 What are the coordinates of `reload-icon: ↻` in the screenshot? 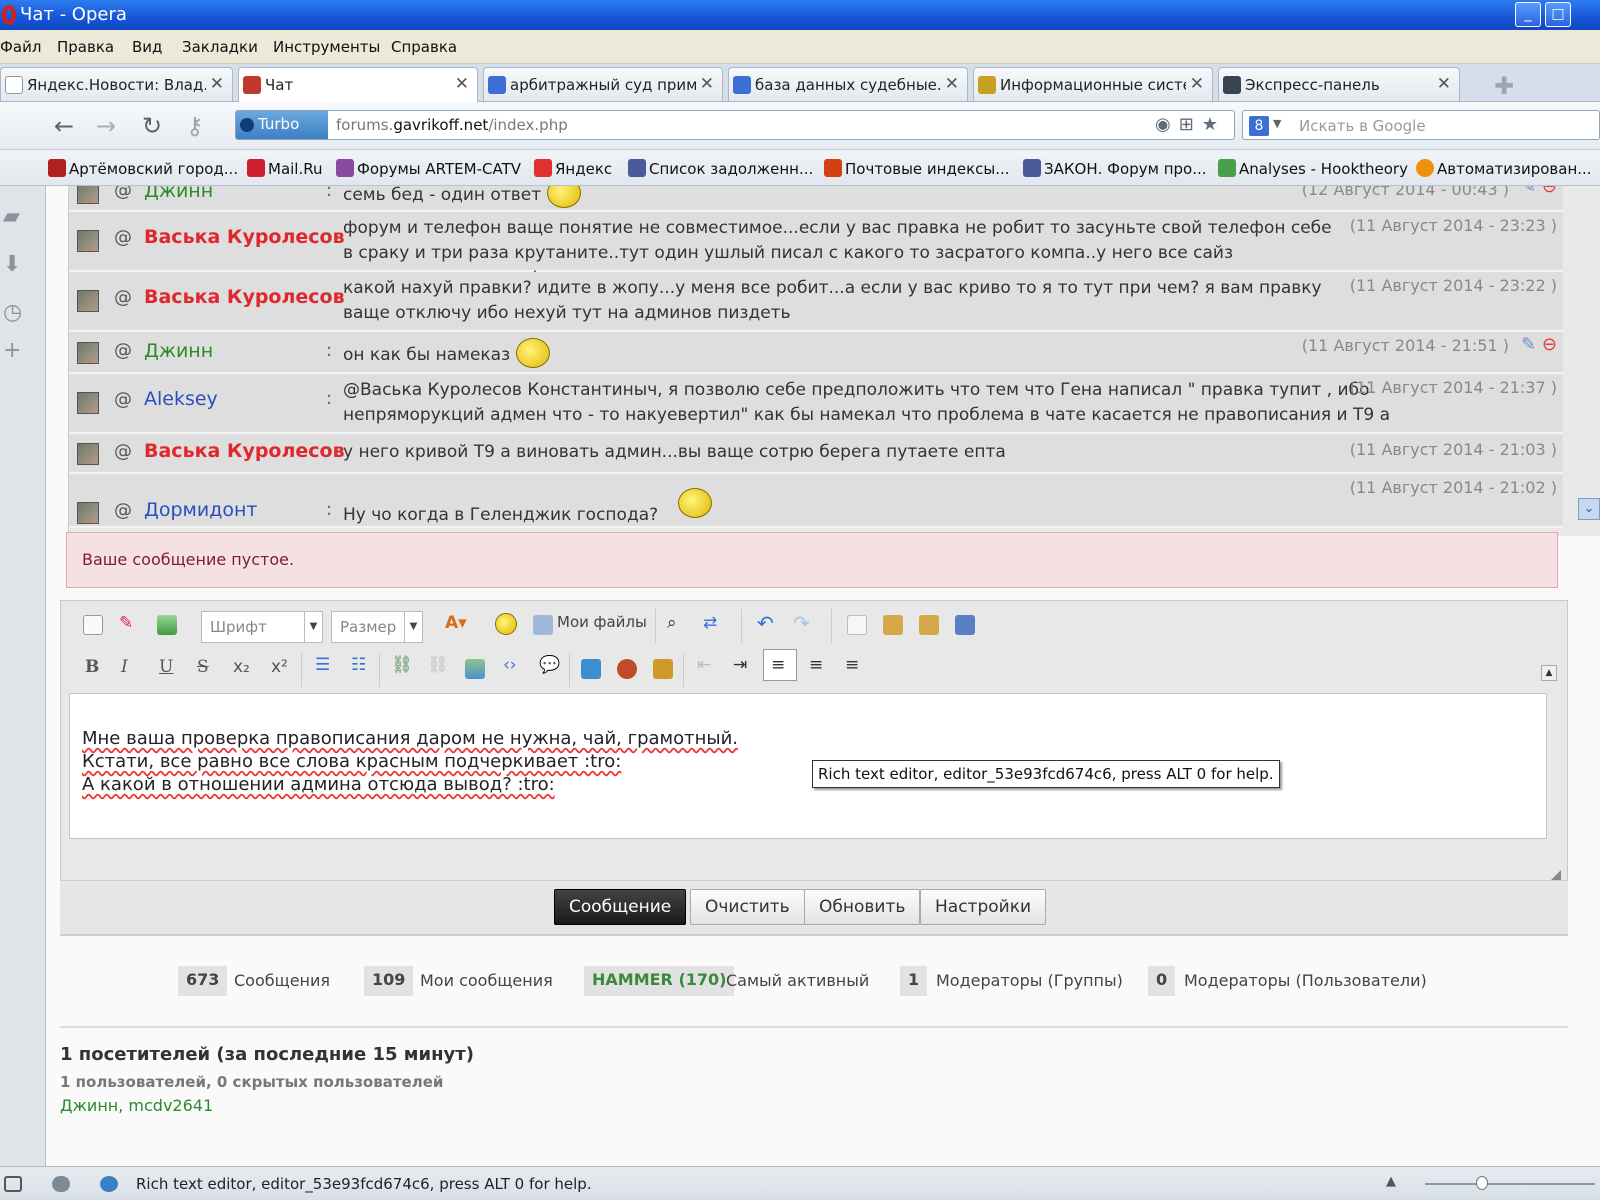 It's located at (152, 126).